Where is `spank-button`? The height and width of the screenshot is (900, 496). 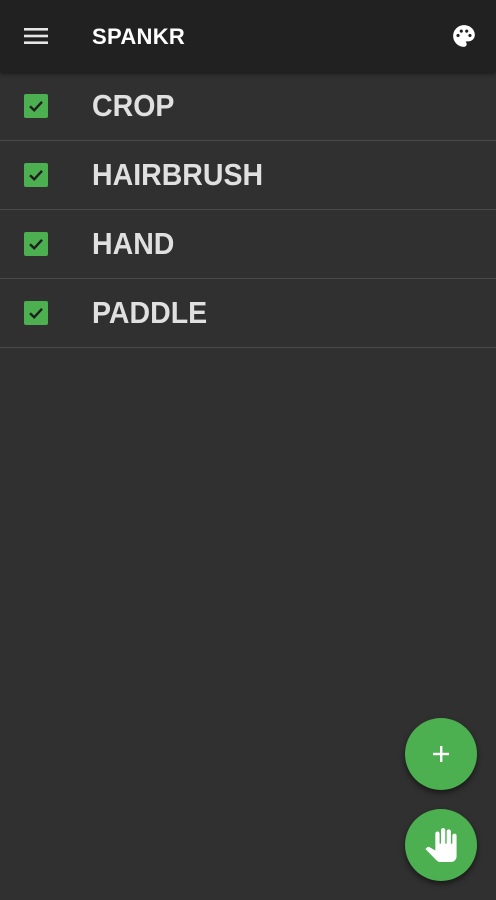 spank-button is located at coordinates (441, 845).